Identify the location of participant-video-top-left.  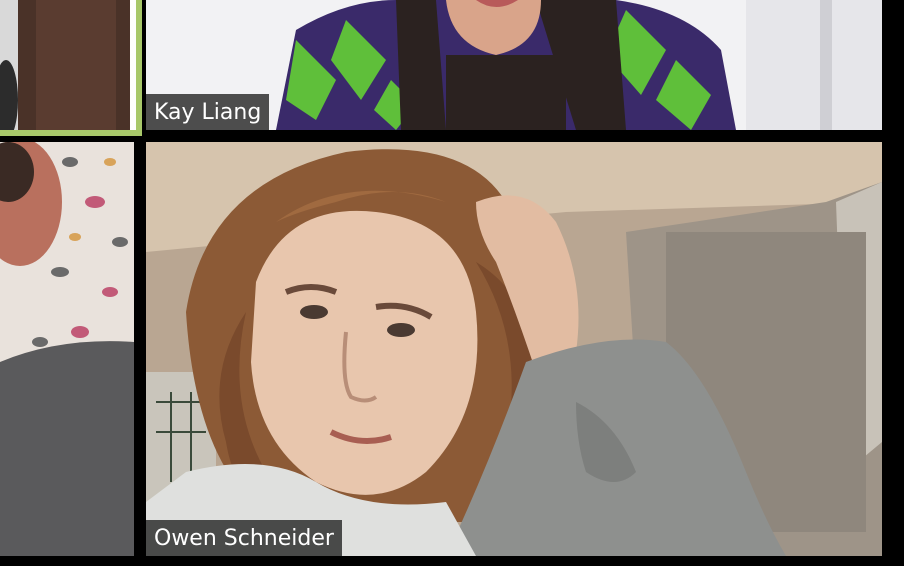
(71, 68).